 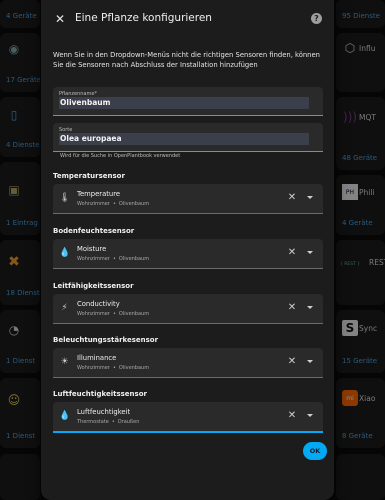 What do you see at coordinates (91, 138) in the screenshot?
I see `species-value: Olea europaea` at bounding box center [91, 138].